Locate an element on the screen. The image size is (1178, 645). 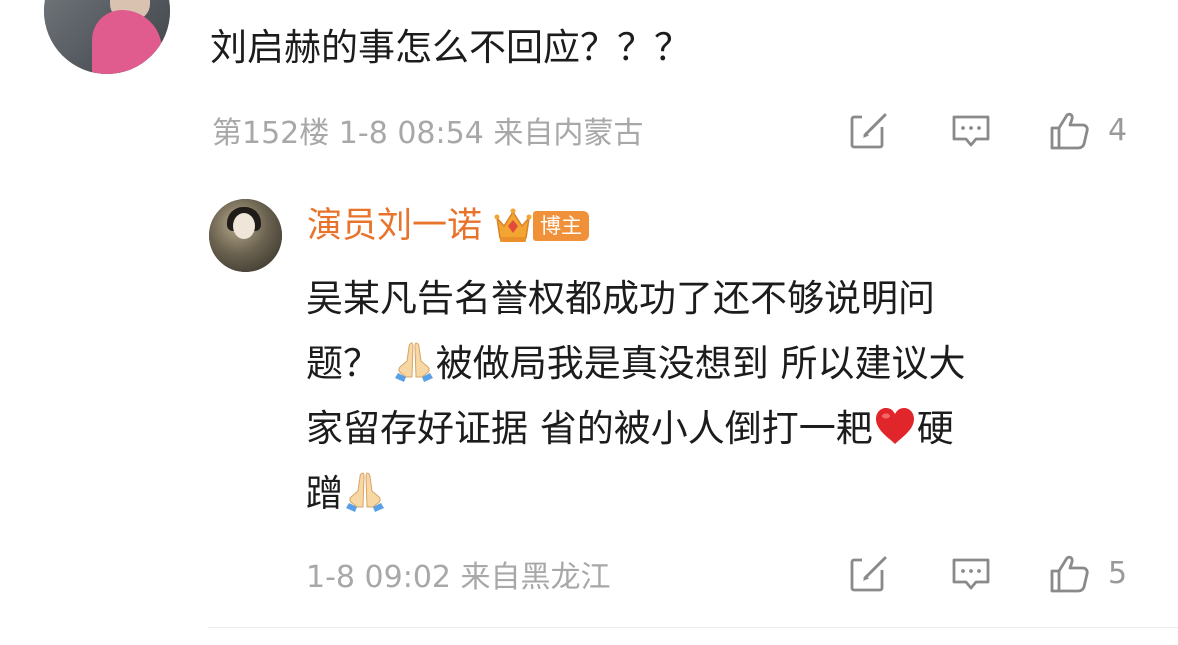
reply-author-avatar is located at coordinates (245, 235).